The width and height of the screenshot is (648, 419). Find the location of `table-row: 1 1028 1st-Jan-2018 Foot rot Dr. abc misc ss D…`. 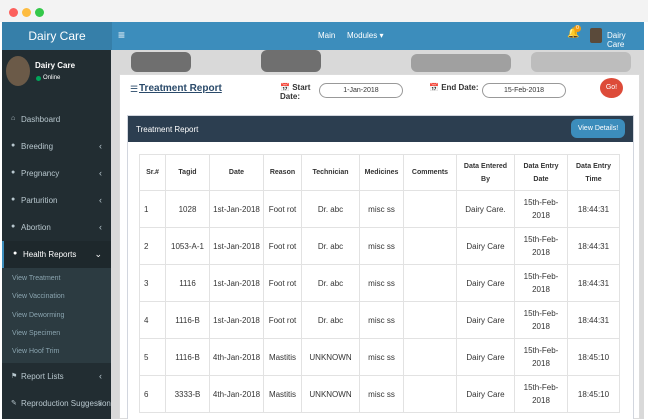

table-row: 1 1028 1st-Jan-2018 Foot rot Dr. abc misc ss D… is located at coordinates (379, 209).